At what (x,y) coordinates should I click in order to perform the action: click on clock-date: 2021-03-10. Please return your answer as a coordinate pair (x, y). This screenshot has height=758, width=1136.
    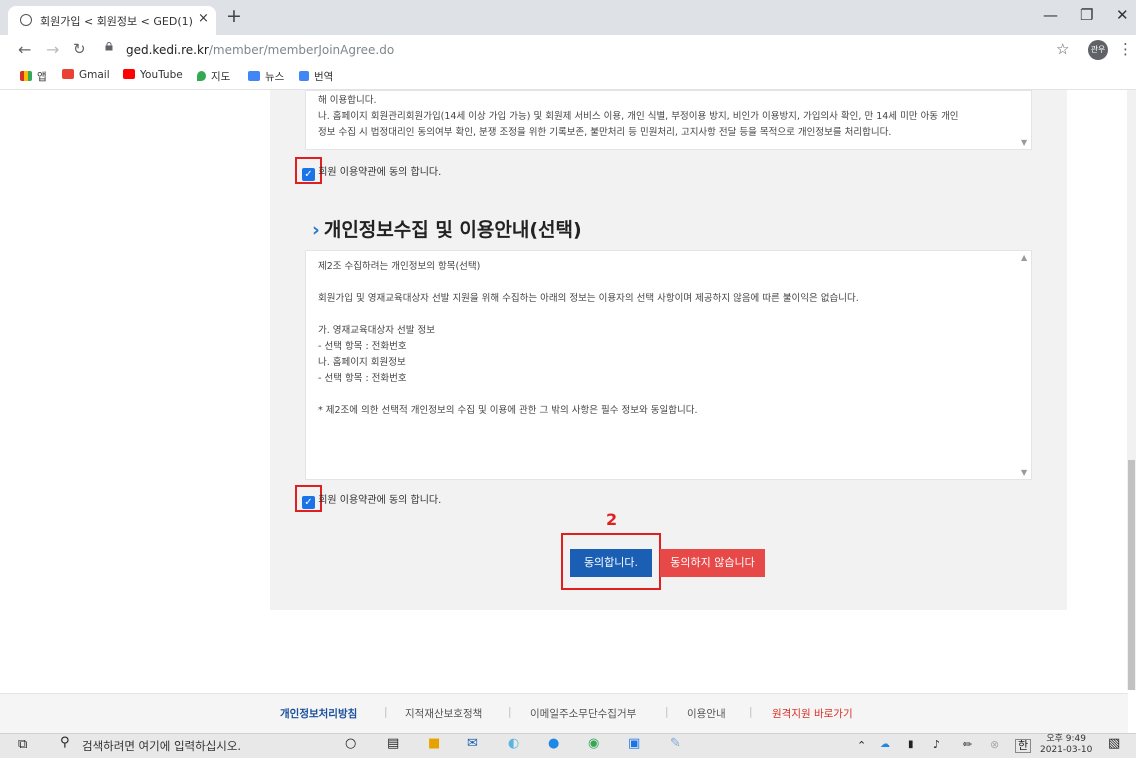
    Looking at the image, I should click on (1066, 750).